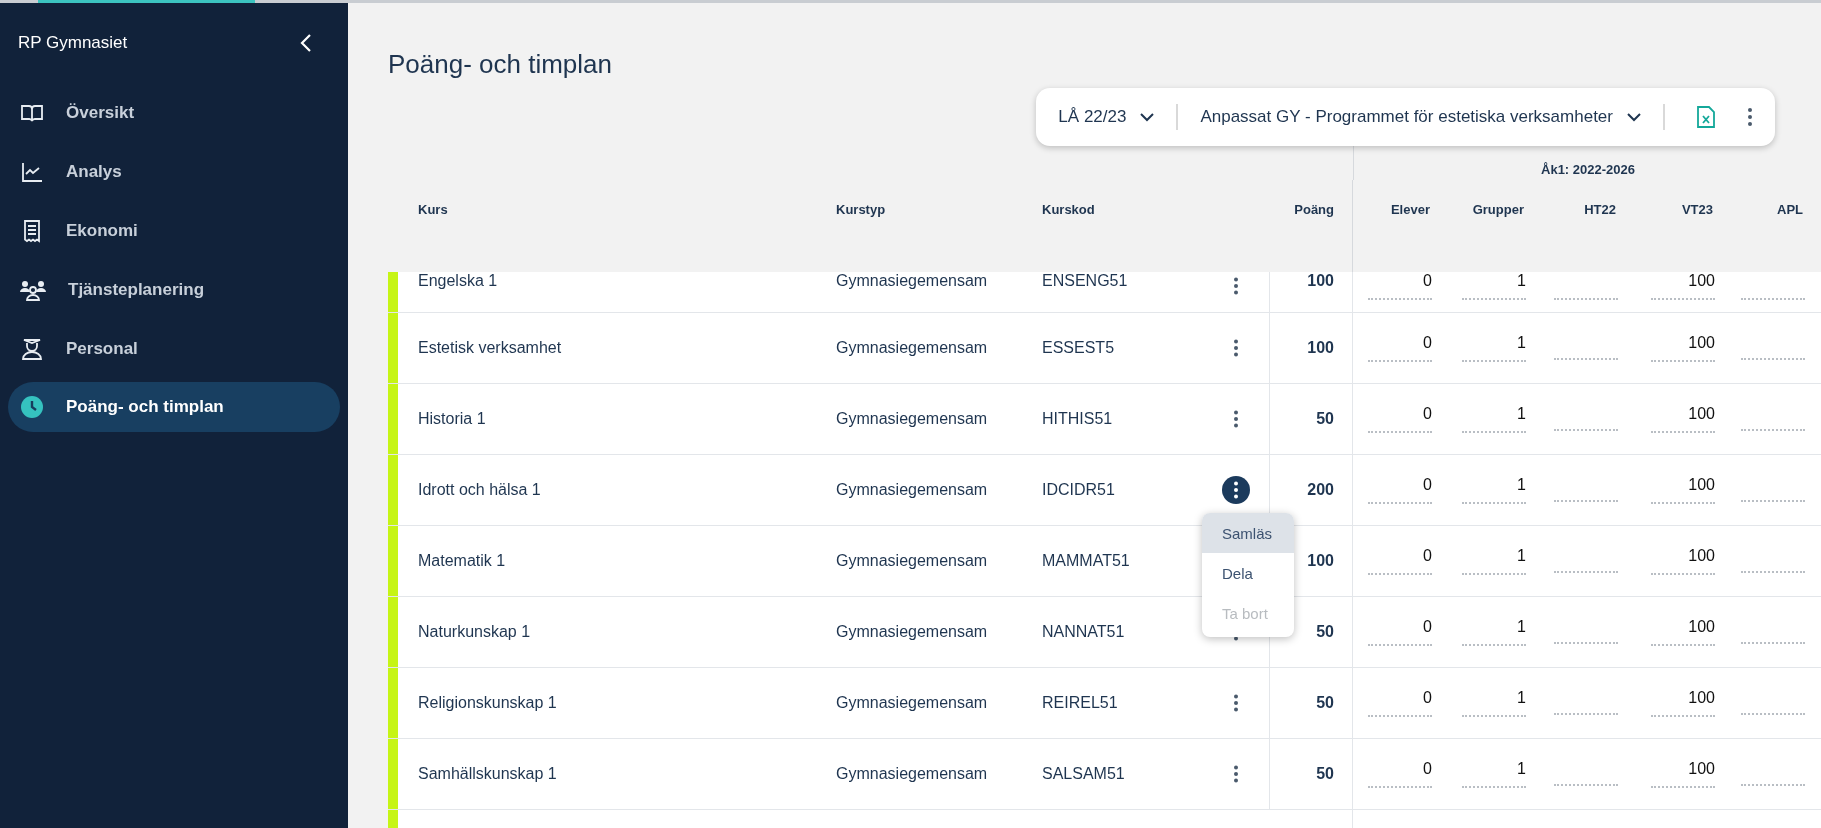 The width and height of the screenshot is (1821, 828). Describe the element at coordinates (1078, 489) in the screenshot. I see `course-code: IDCIDR51` at that location.